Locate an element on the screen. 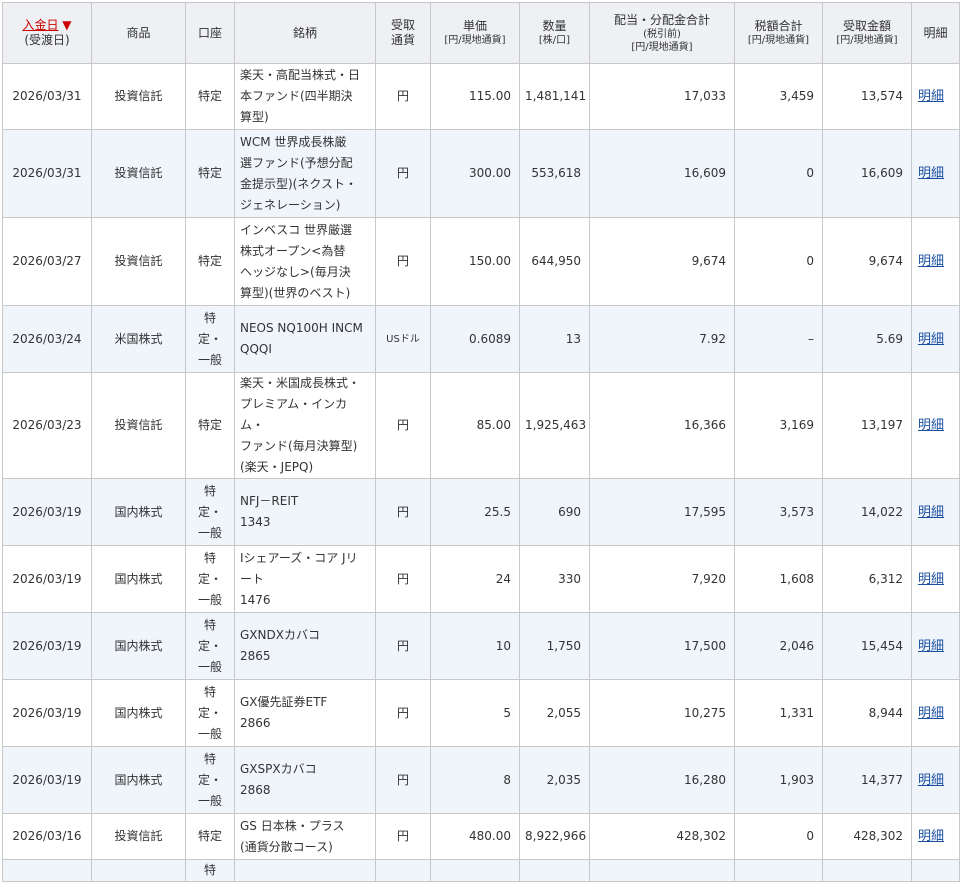 This screenshot has height=882, width=960. header-price-label: 単価 is located at coordinates (474, 25).